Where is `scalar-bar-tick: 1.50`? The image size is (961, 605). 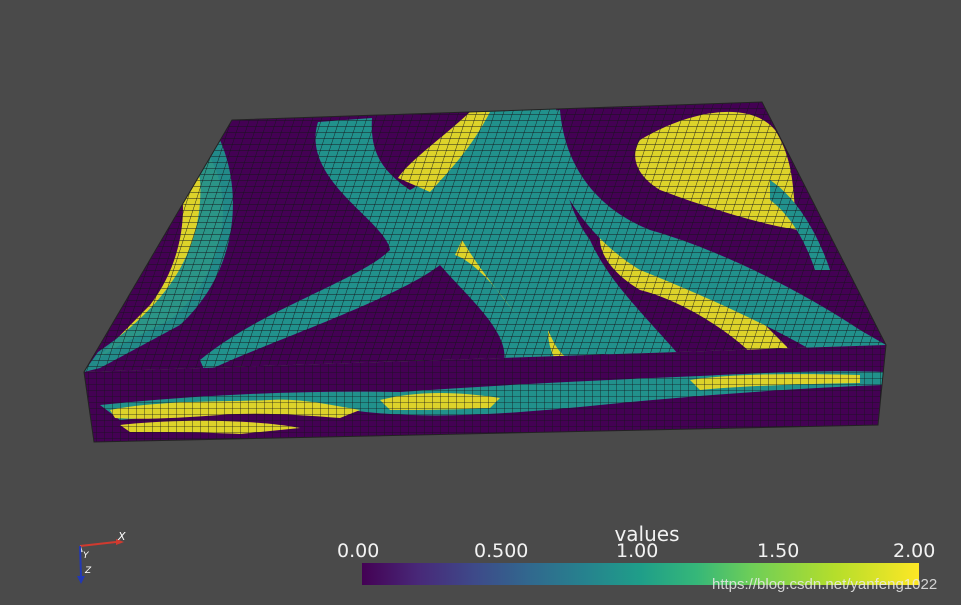 scalar-bar-tick: 1.50 is located at coordinates (778, 551).